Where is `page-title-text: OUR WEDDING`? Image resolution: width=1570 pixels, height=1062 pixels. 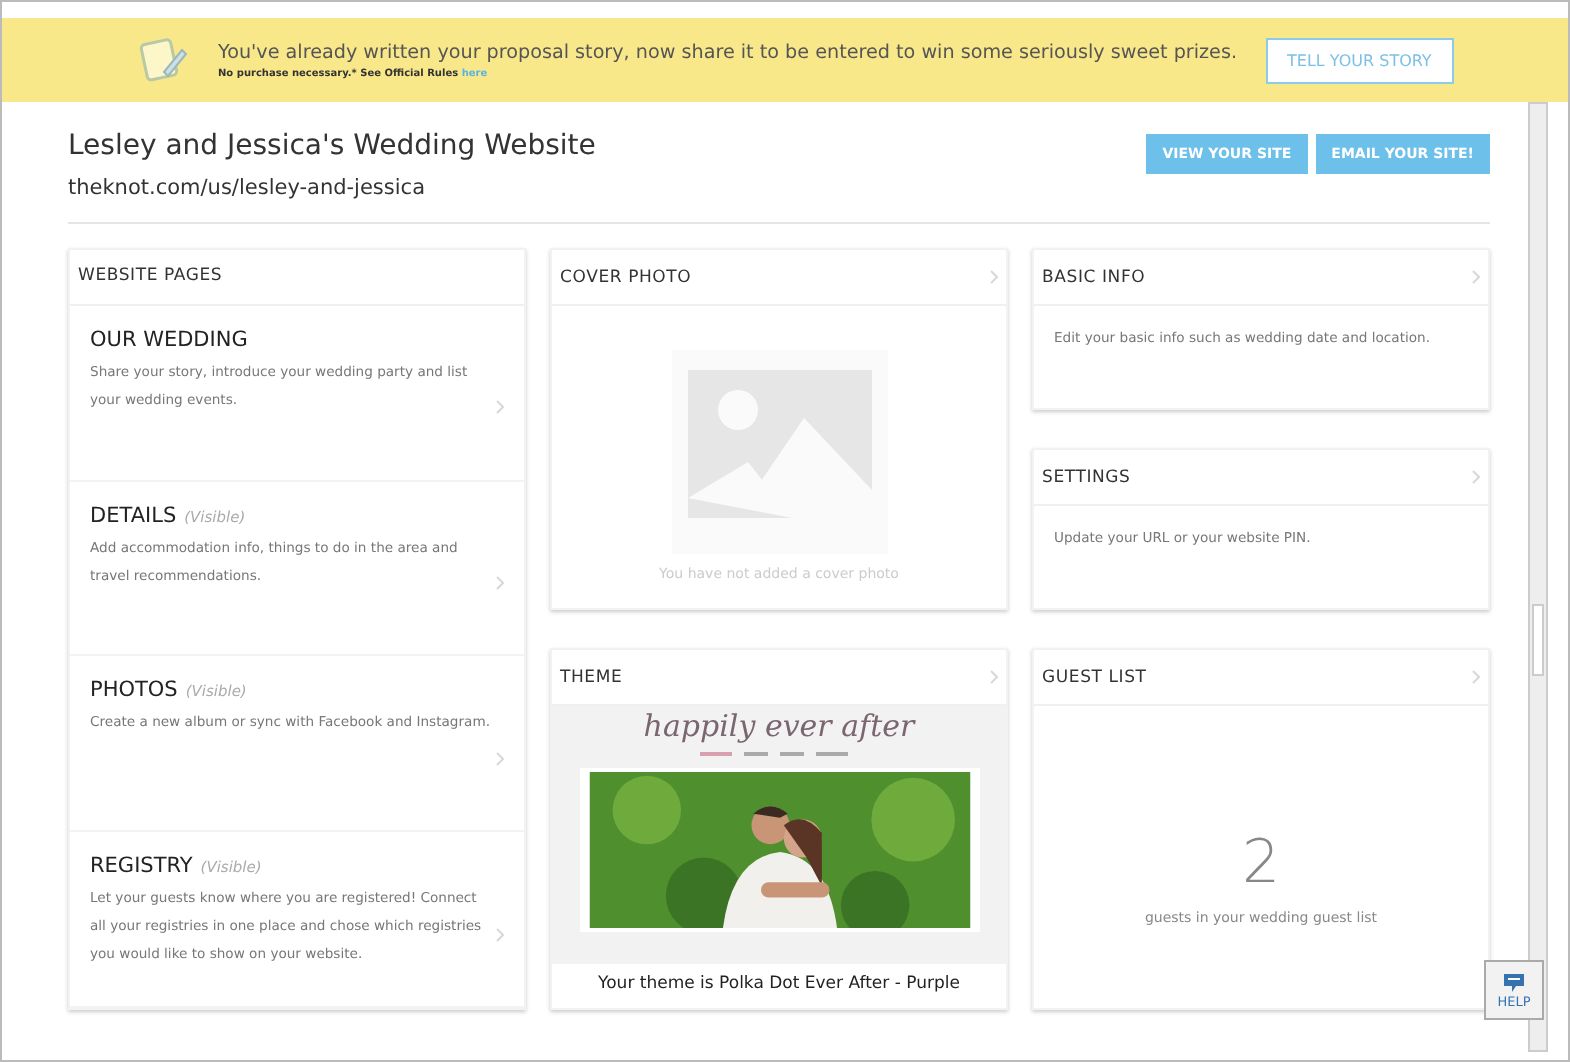
page-title-text: OUR WEDDING is located at coordinates (169, 339).